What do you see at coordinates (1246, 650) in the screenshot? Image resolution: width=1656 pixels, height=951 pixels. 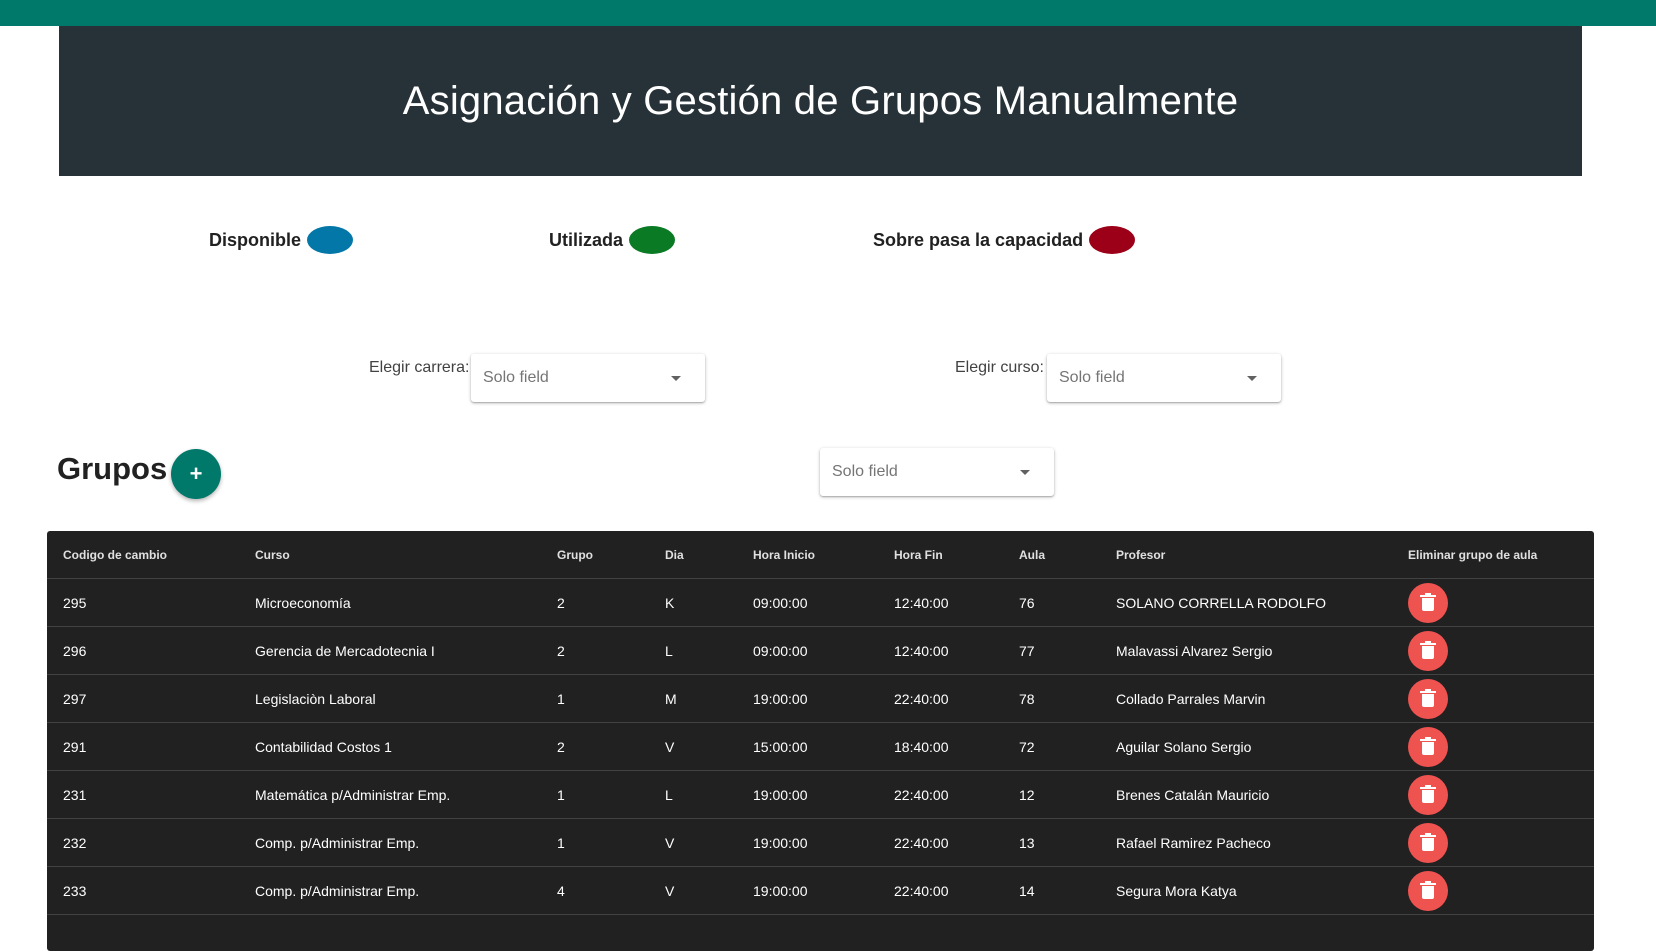 I see `table-cell: Malavassi Alvarez Sergio` at bounding box center [1246, 650].